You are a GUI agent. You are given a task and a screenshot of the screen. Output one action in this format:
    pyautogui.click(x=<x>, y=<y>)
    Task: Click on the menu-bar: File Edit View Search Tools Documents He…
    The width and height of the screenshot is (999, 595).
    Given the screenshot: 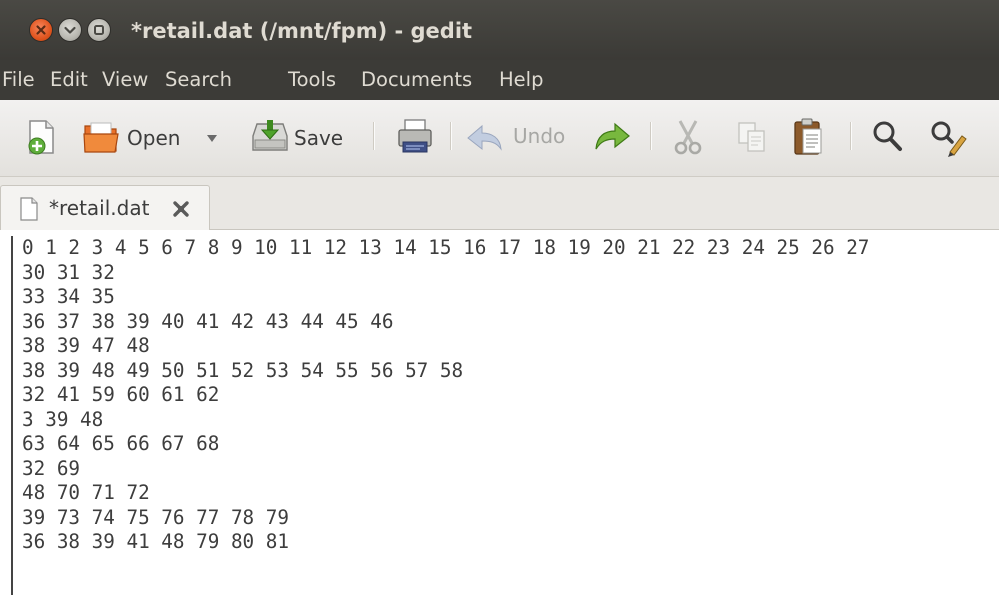 What is the action you would take?
    pyautogui.click(x=499, y=80)
    